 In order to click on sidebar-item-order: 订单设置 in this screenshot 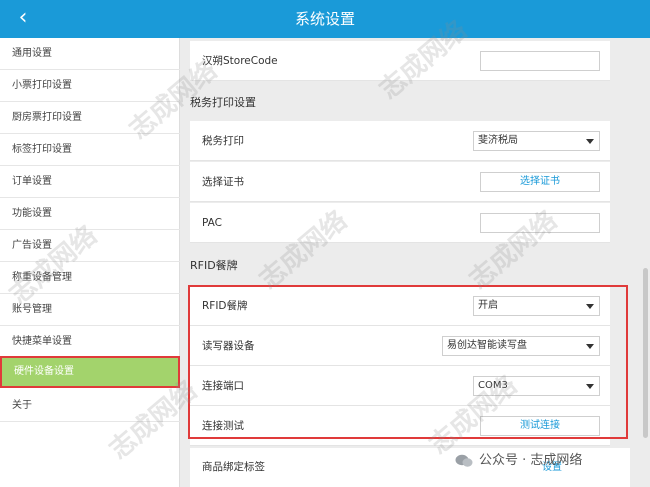, I will do `click(90, 182)`.